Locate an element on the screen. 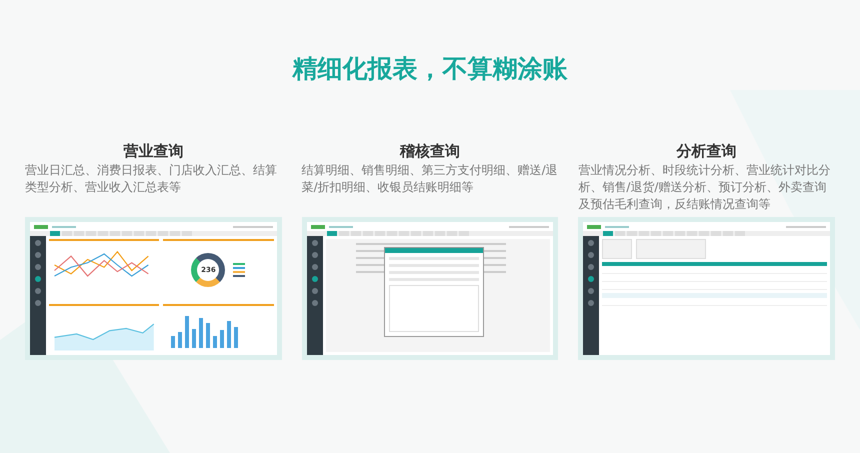  feature-heading: 分析查询 is located at coordinates (706, 151).